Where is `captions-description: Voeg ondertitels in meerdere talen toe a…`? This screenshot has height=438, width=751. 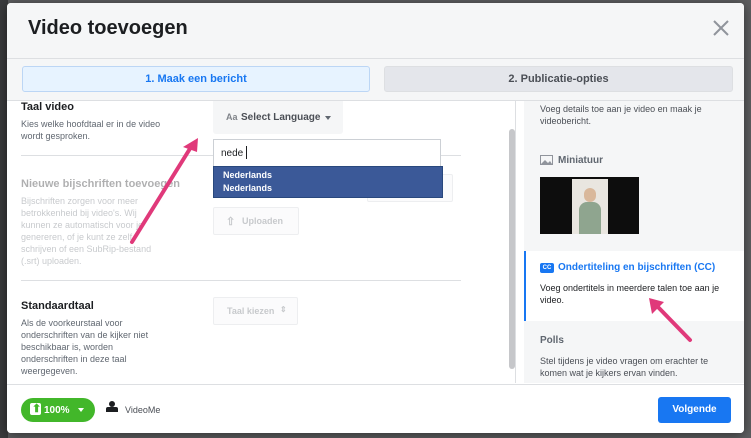
captions-description: Voeg ondertitels in meerdere talen toe a… is located at coordinates (630, 294).